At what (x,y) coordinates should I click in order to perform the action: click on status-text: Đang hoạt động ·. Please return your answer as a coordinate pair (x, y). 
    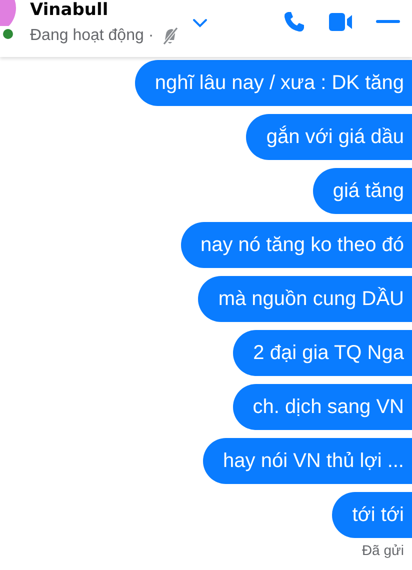
    Looking at the image, I should click on (92, 36).